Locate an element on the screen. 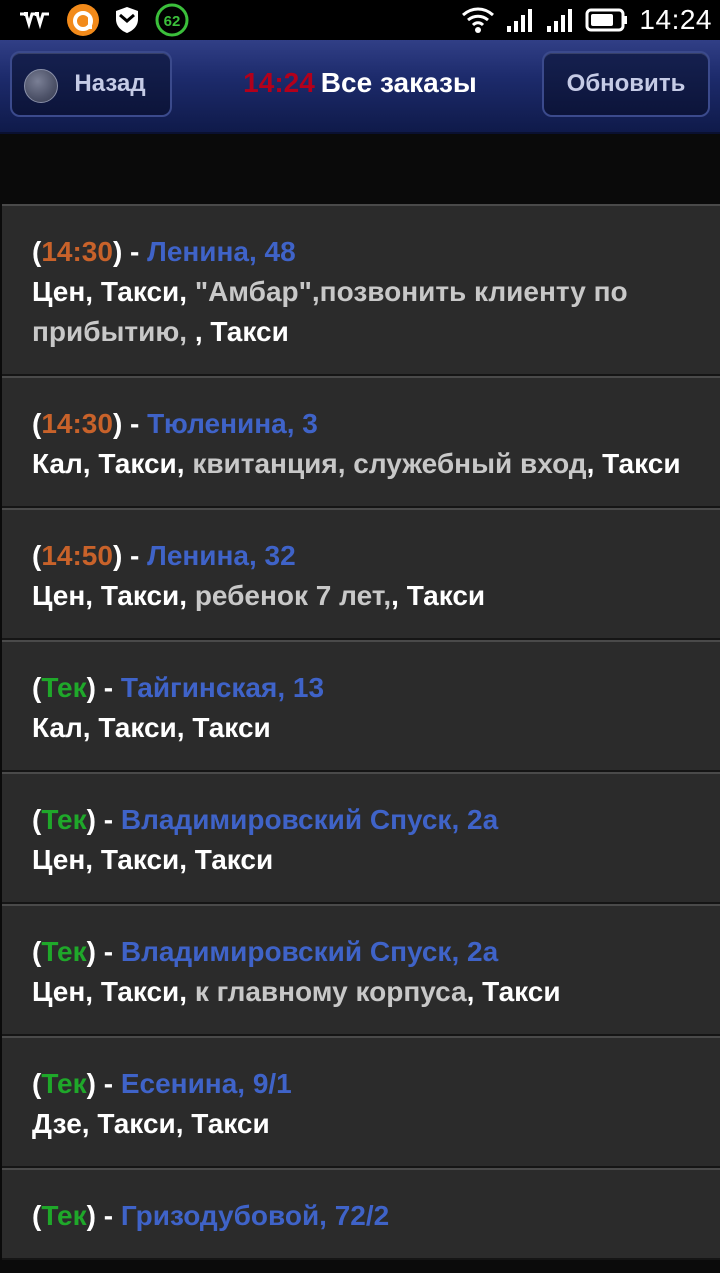  page-title-text: Все заказы is located at coordinates (398, 82).